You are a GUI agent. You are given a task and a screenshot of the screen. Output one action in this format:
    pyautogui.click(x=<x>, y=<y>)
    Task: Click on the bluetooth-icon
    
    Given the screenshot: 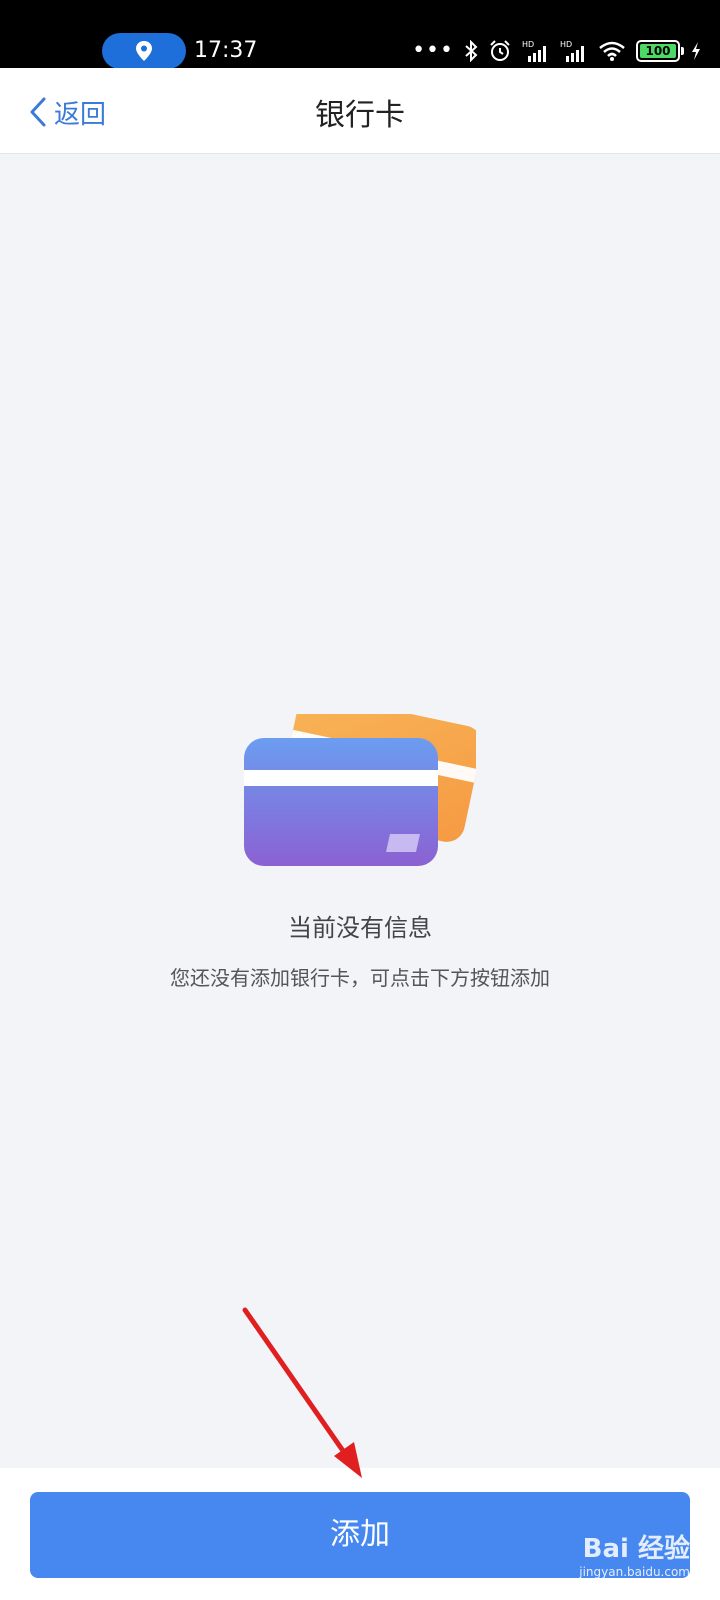 What is the action you would take?
    pyautogui.click(x=471, y=51)
    